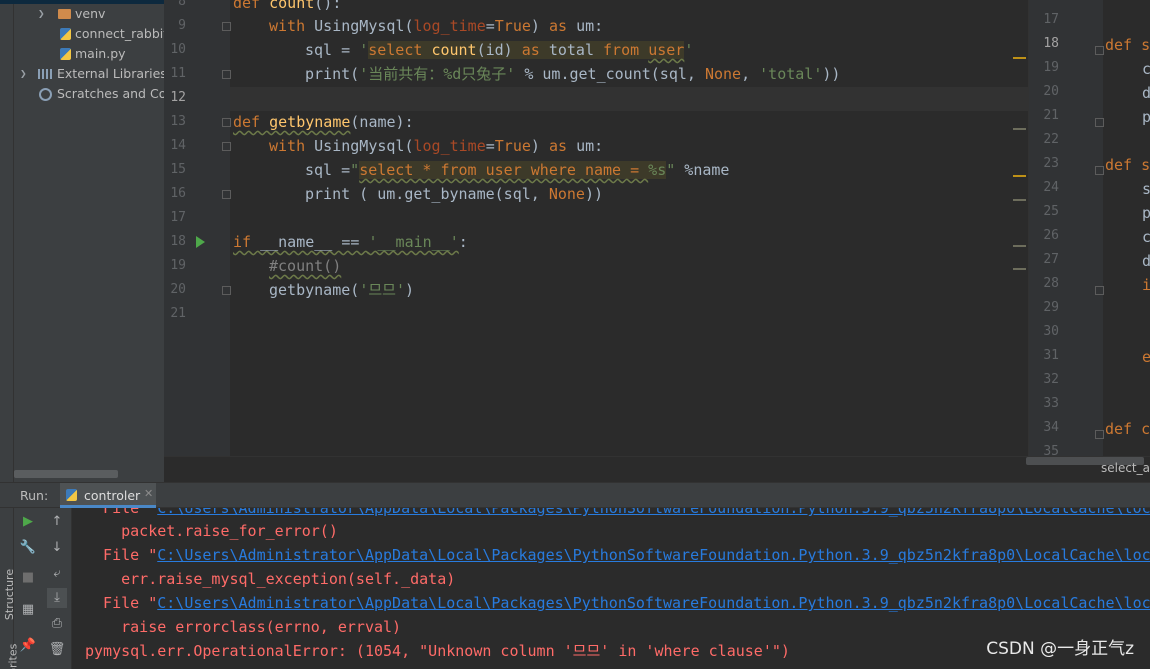  What do you see at coordinates (292, 146) in the screenshot?
I see `code-token: with` at bounding box center [292, 146].